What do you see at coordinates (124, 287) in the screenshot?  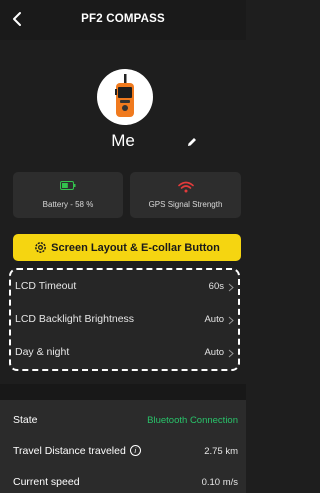 I see `setting-row-lcd-timeout: LCD Timeout 60s` at bounding box center [124, 287].